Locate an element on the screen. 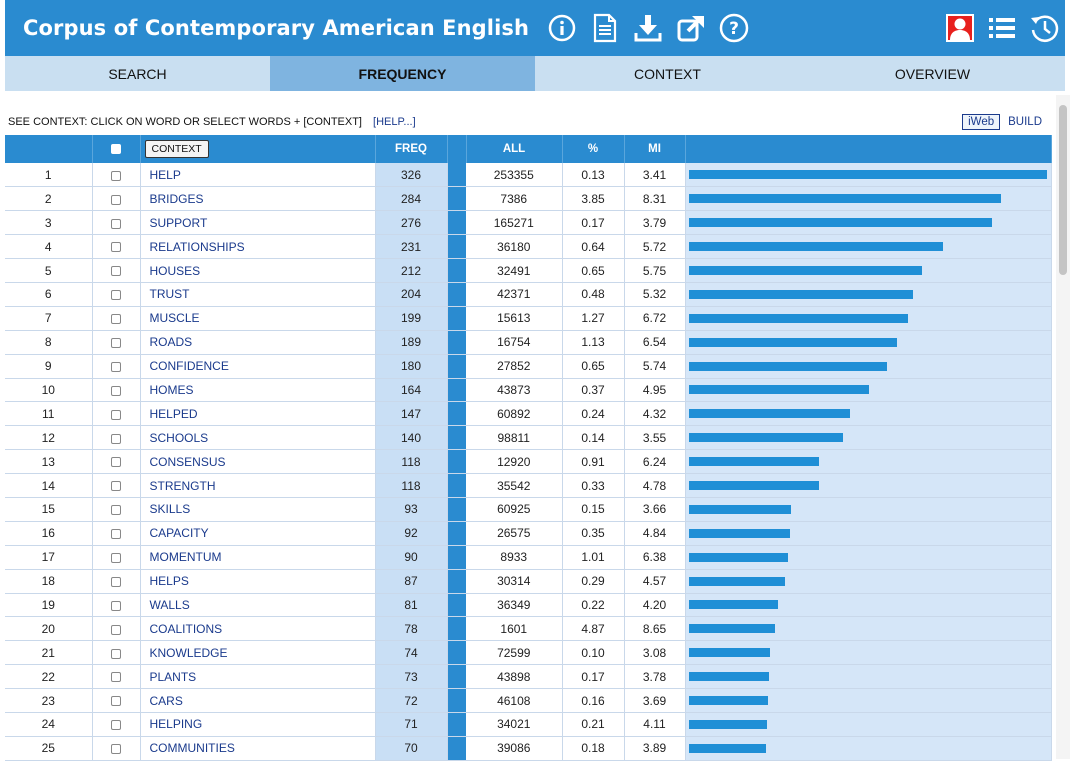 Image resolution: width=1070 pixels, height=761 pixels. row-word-link: SCHOOLS is located at coordinates (258, 438).